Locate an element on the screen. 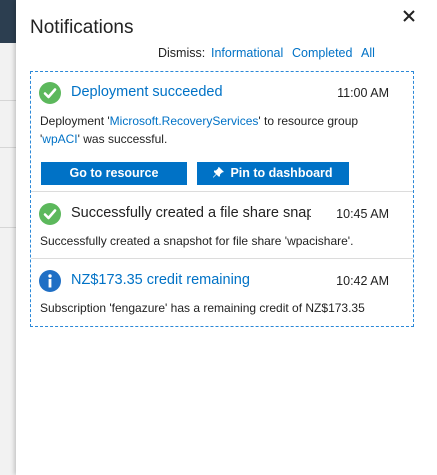 The width and height of the screenshot is (437, 475). resource-link: Microsoft.RecoveryServices is located at coordinates (184, 121).